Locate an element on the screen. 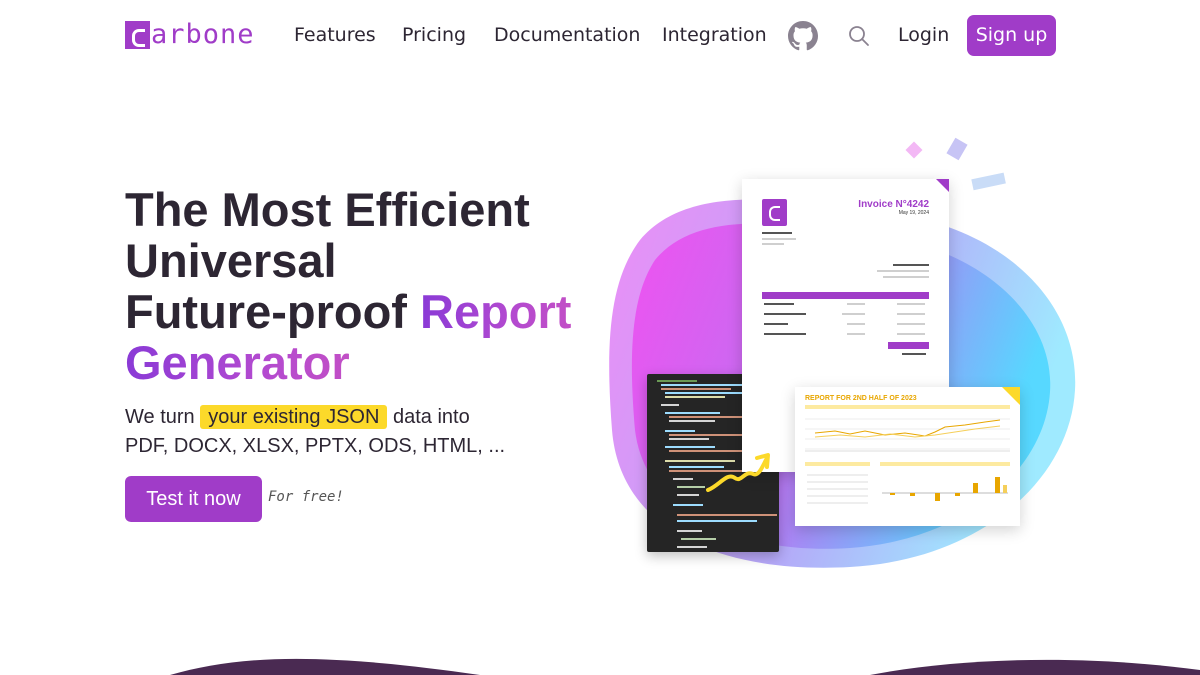  github-icon is located at coordinates (803, 36).